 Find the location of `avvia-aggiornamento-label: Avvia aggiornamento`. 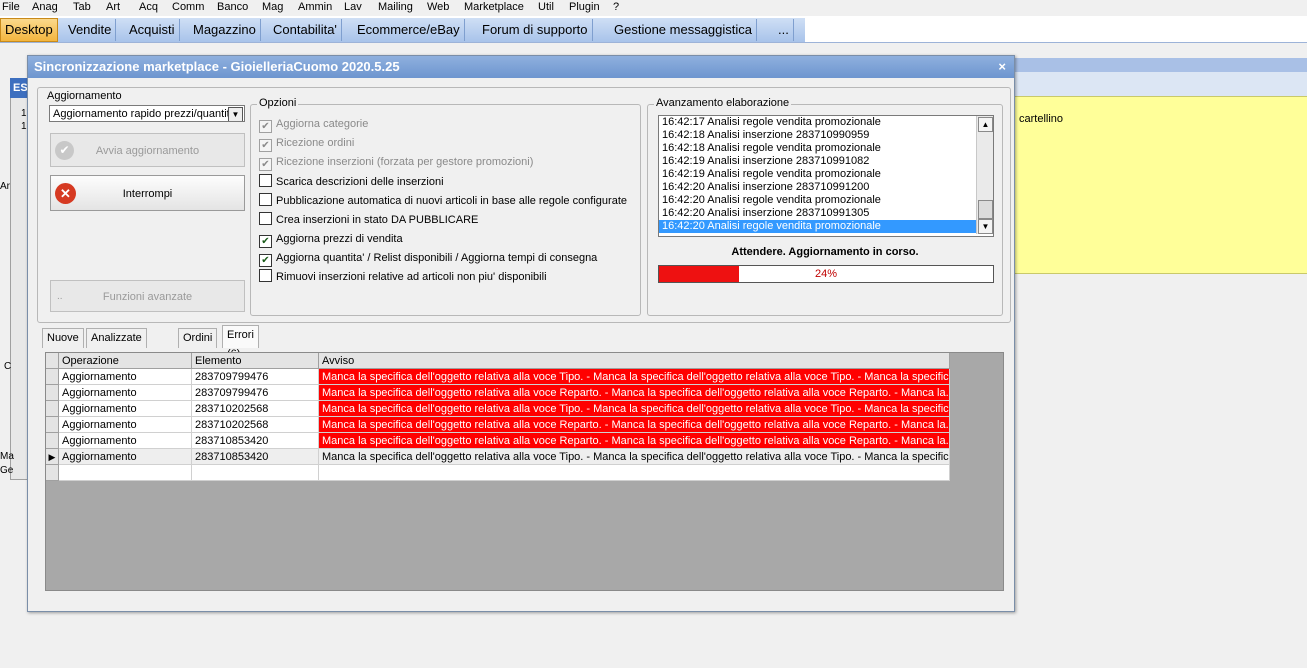

avvia-aggiornamento-label: Avvia aggiornamento is located at coordinates (147, 151).